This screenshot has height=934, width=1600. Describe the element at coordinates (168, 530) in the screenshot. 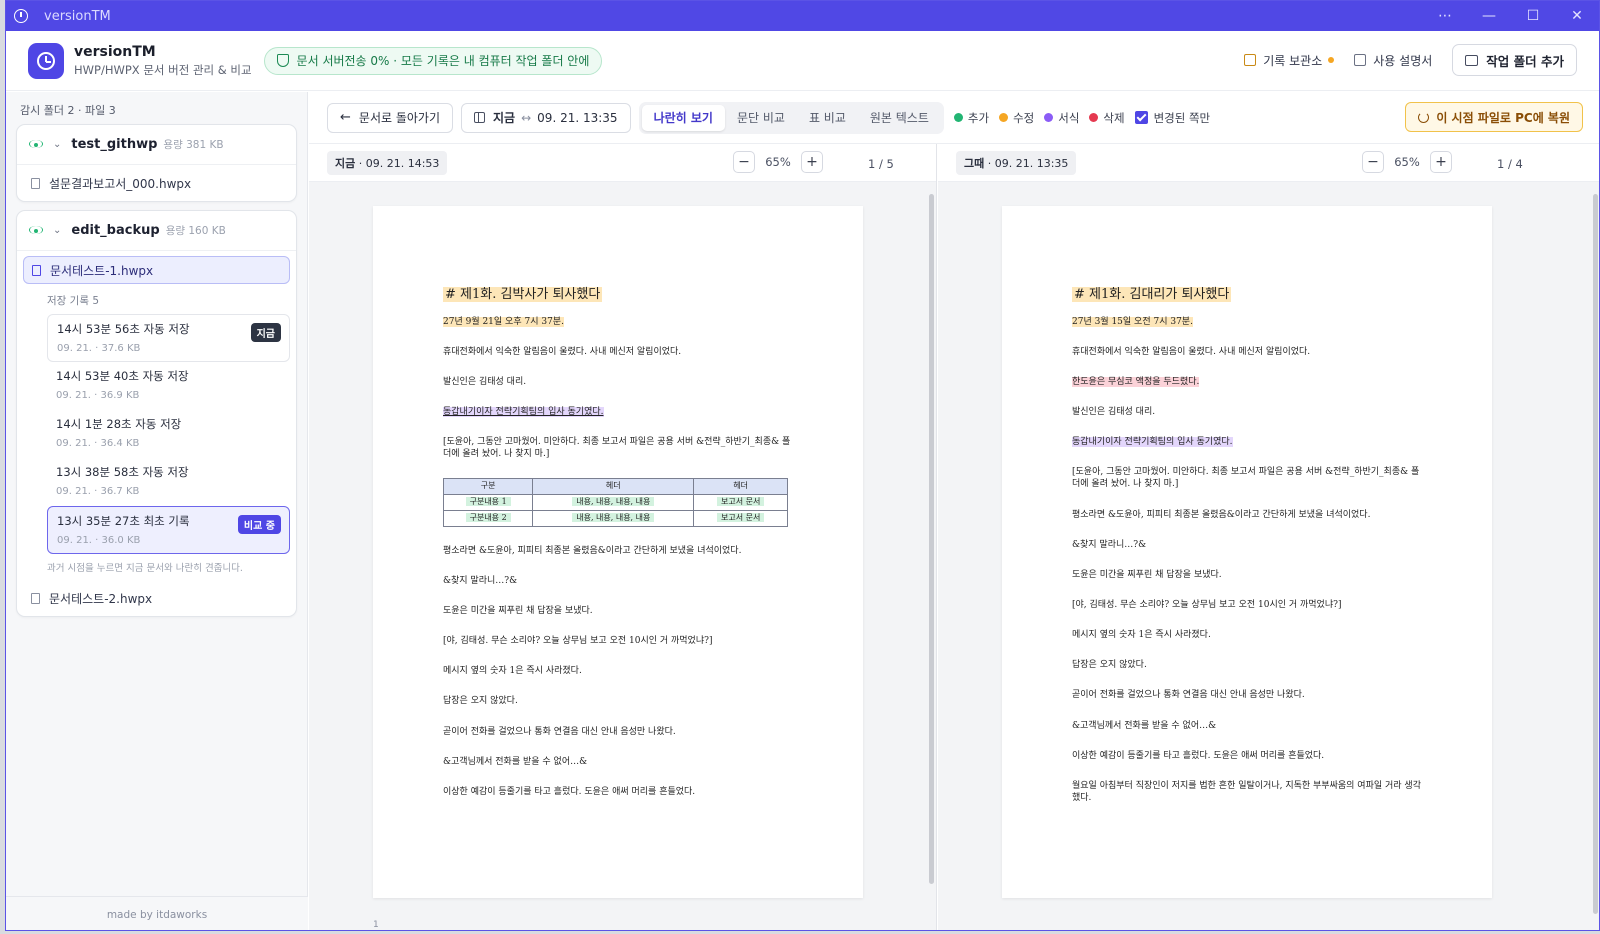

I see `history-item-comparing: 13시 35분 27초 최초 기록 09. 21. · 36.0 KB 비교 중` at that location.